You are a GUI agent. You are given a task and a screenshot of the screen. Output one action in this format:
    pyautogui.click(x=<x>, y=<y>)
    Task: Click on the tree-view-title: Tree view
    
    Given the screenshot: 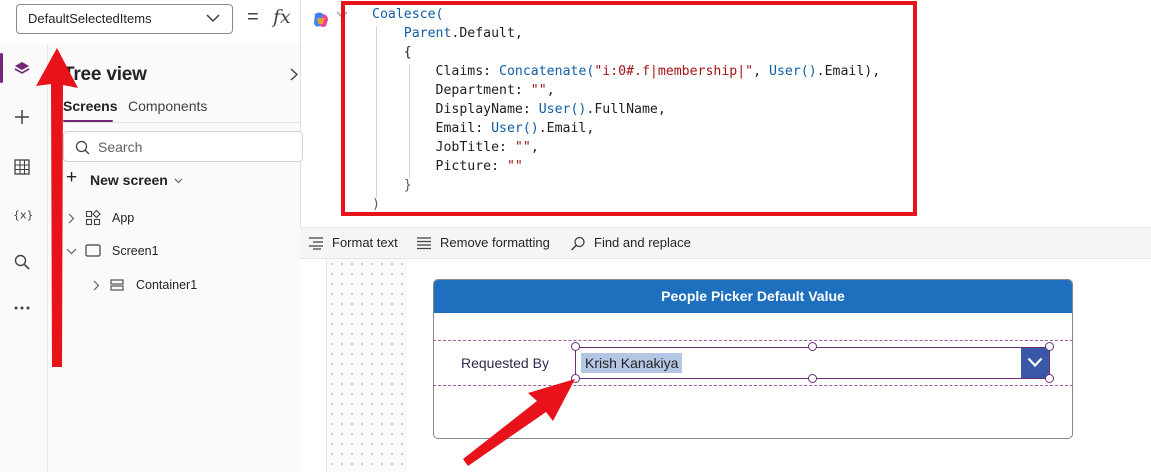 What is the action you would take?
    pyautogui.click(x=105, y=74)
    